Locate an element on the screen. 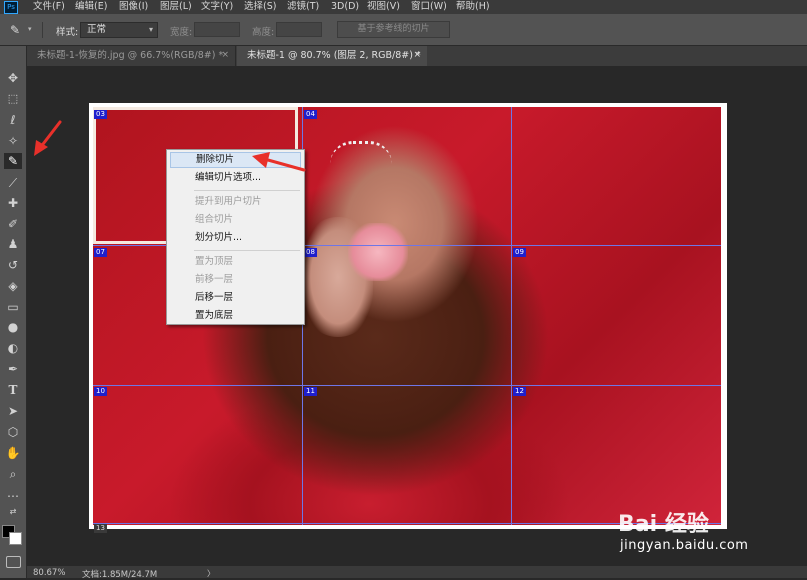 This screenshot has height=580, width=807. watermark-logo-text: Bai 经验 is located at coordinates (663, 524).